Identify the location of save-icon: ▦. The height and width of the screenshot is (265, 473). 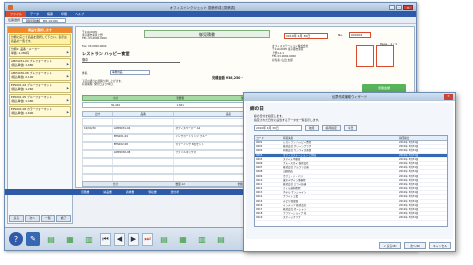
(70, 239).